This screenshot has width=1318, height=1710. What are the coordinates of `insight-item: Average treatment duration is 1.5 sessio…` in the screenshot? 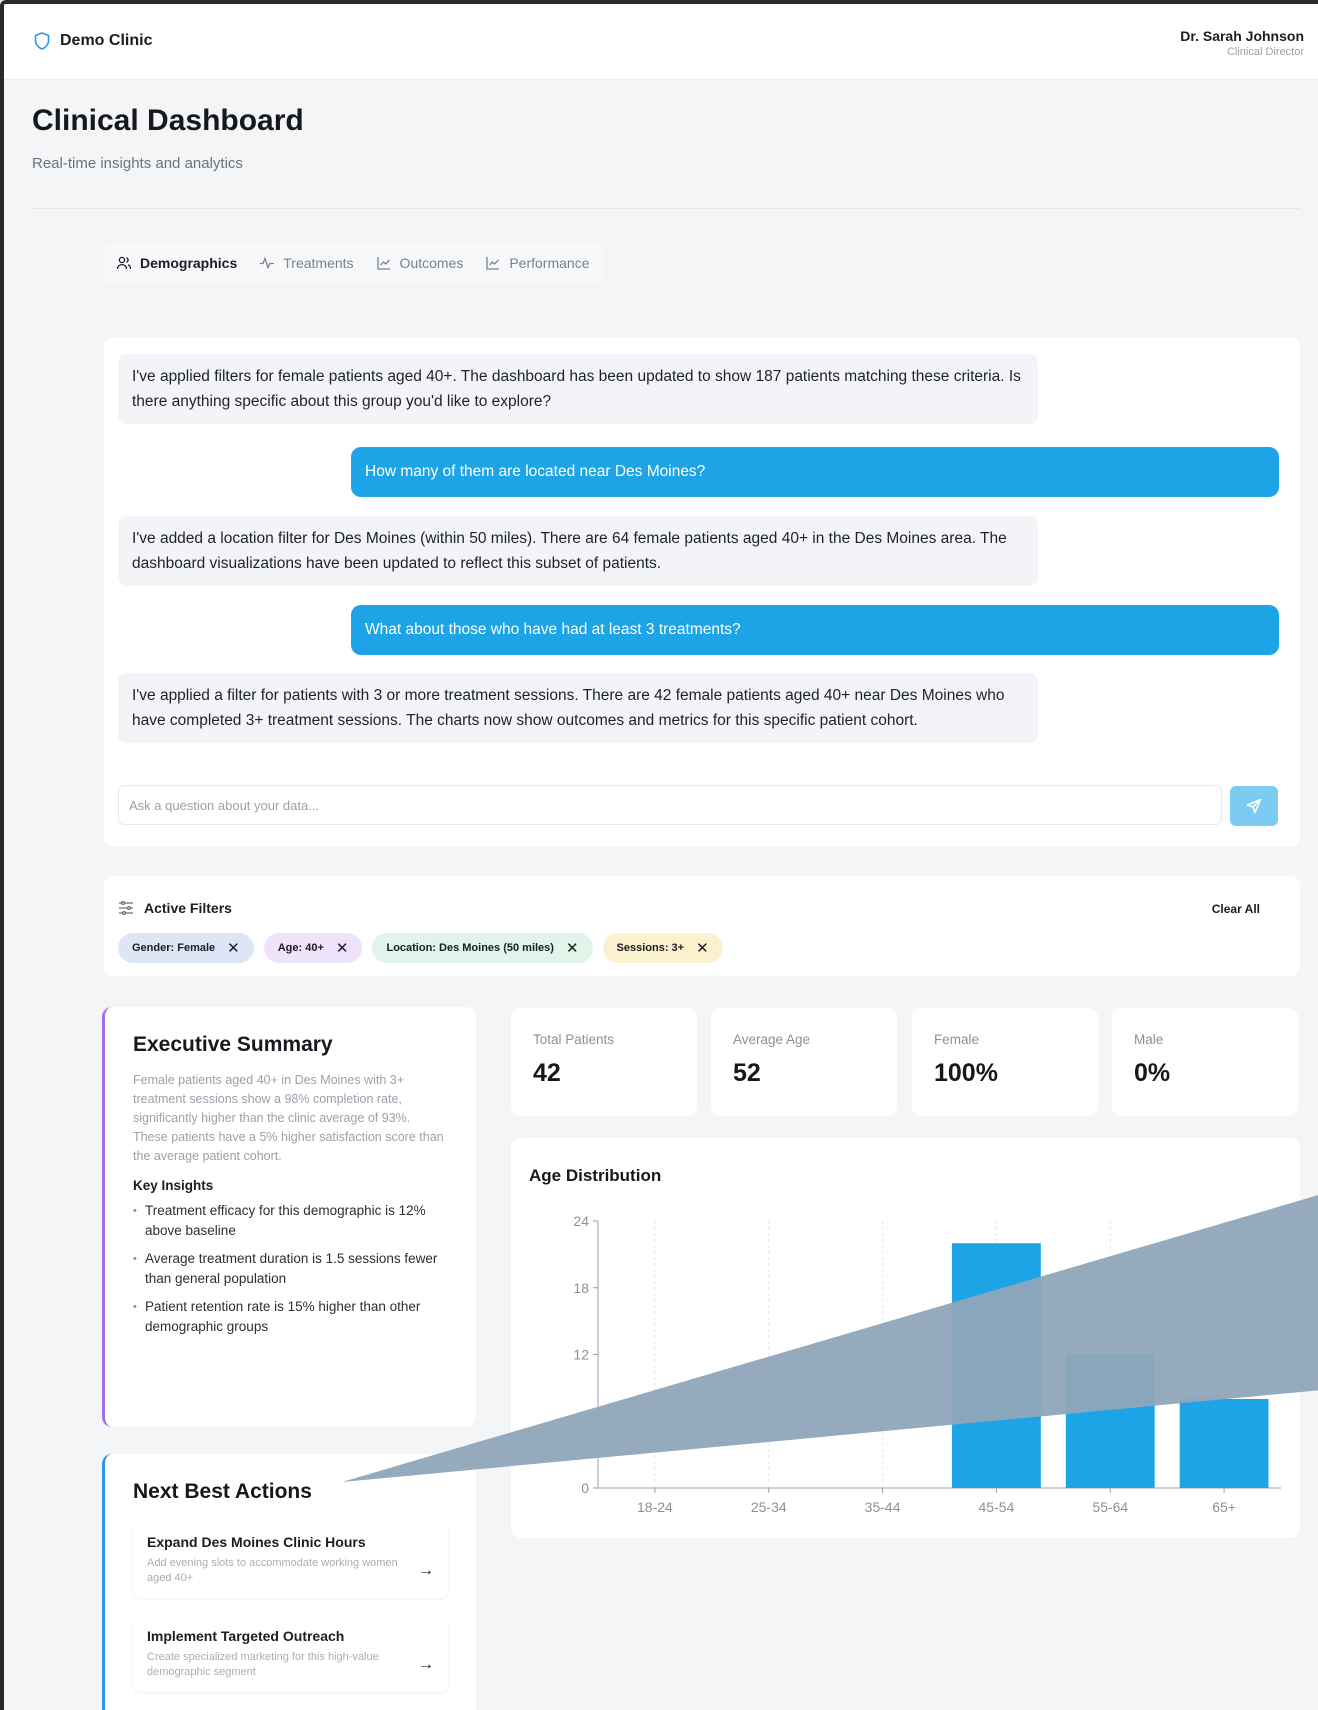 It's located at (290, 1269).